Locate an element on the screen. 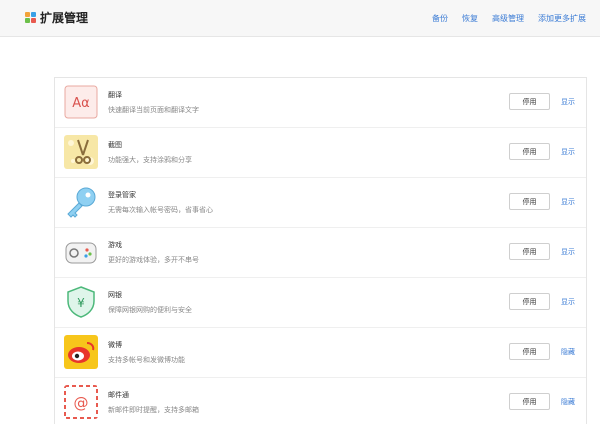 The height and width of the screenshot is (424, 600). add-more-extensions-link: 添加更多扩展 is located at coordinates (562, 18).